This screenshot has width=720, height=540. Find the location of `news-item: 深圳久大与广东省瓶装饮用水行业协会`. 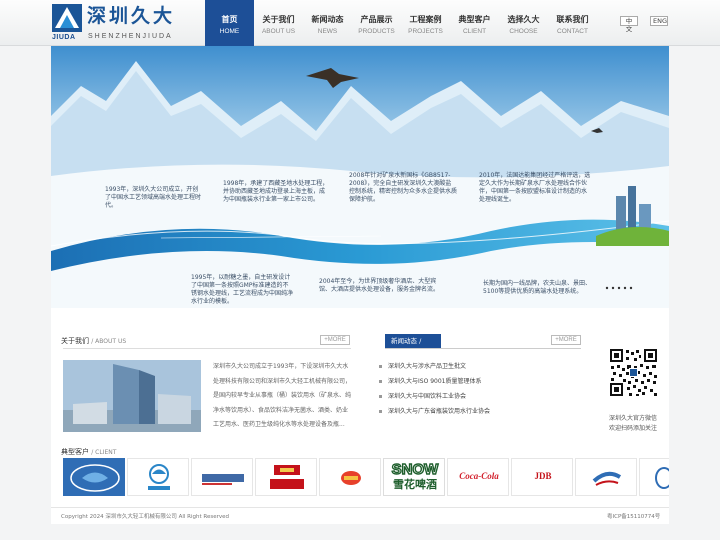

news-item: 深圳久大与广东省瓶装饮用水行业协会 is located at coordinates (434, 412).